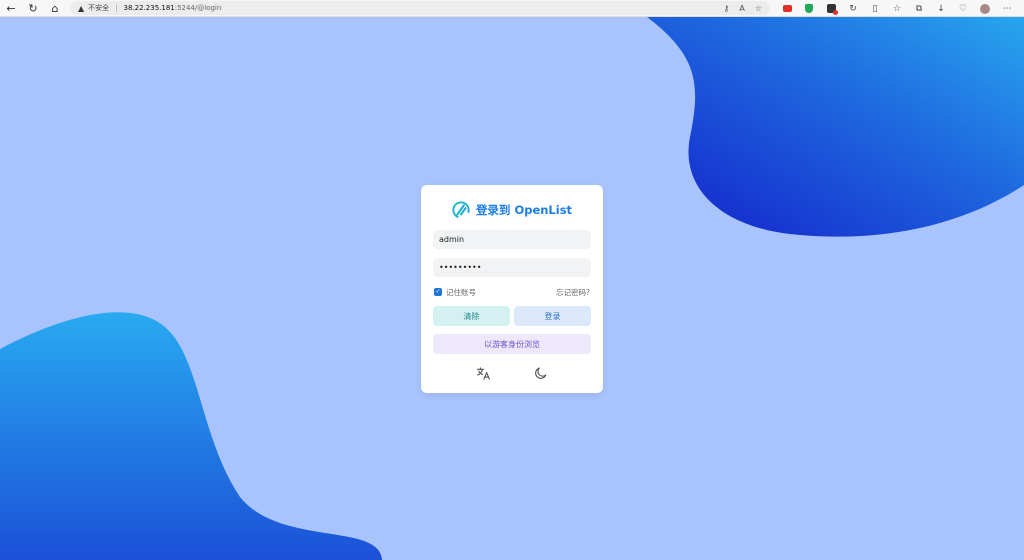 The width and height of the screenshot is (1024, 560). What do you see at coordinates (875, 8) in the screenshot?
I see `split-screen-icon: ▯` at bounding box center [875, 8].